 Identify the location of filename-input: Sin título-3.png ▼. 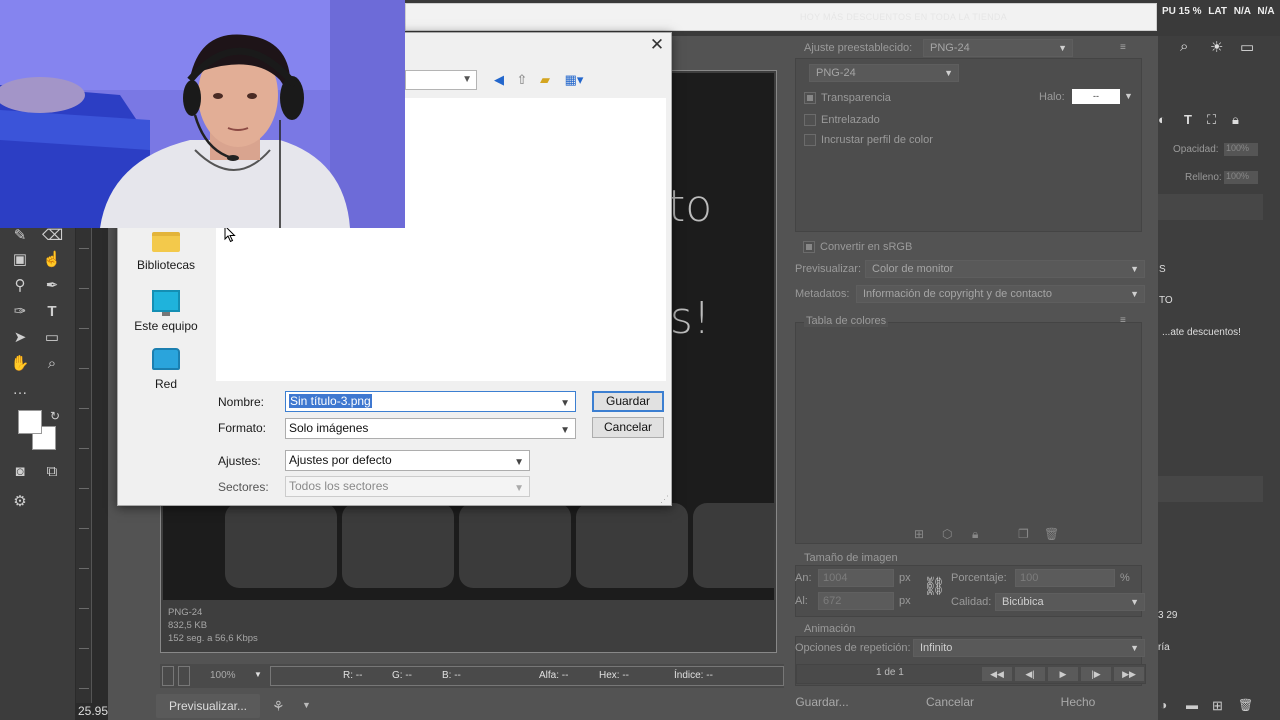
(430, 401).